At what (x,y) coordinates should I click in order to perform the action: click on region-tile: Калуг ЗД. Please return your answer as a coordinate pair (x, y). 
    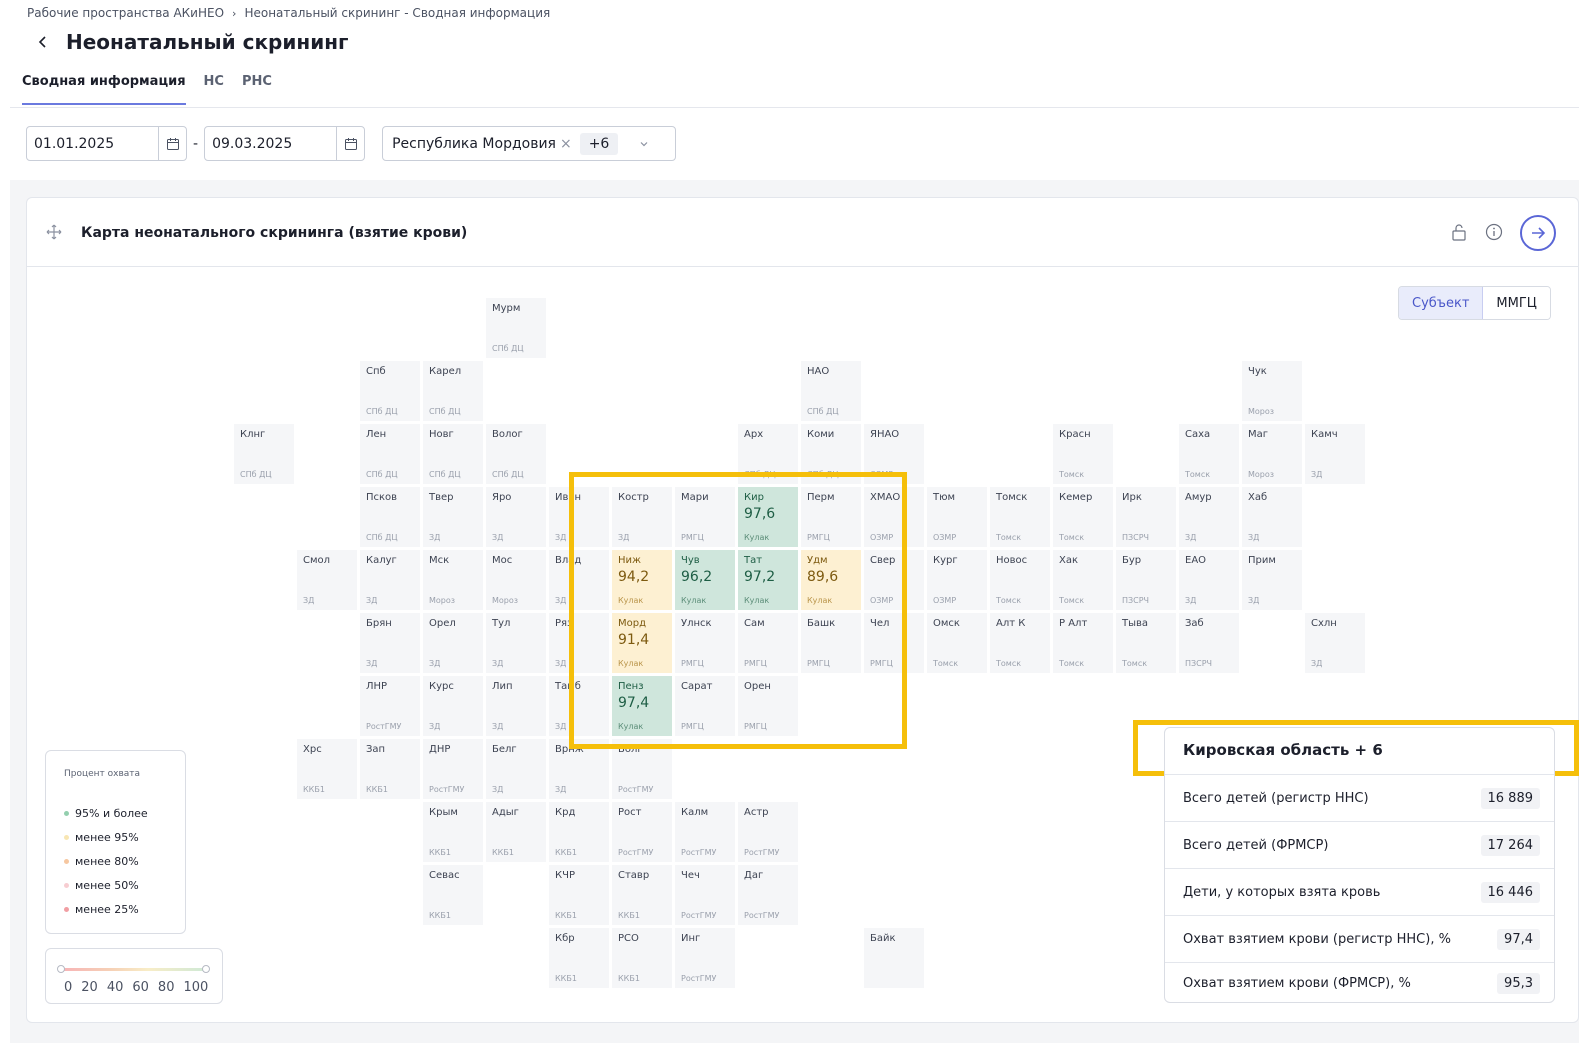
    Looking at the image, I should click on (390, 580).